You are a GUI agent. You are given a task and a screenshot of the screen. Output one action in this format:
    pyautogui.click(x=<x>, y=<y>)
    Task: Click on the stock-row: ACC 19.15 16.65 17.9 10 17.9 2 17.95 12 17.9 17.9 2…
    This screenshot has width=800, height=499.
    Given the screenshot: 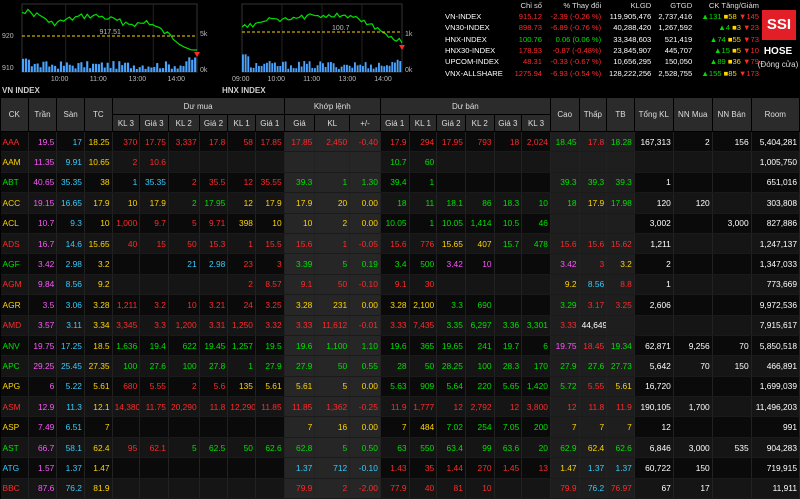 What is the action you would take?
    pyautogui.click(x=400, y=203)
    